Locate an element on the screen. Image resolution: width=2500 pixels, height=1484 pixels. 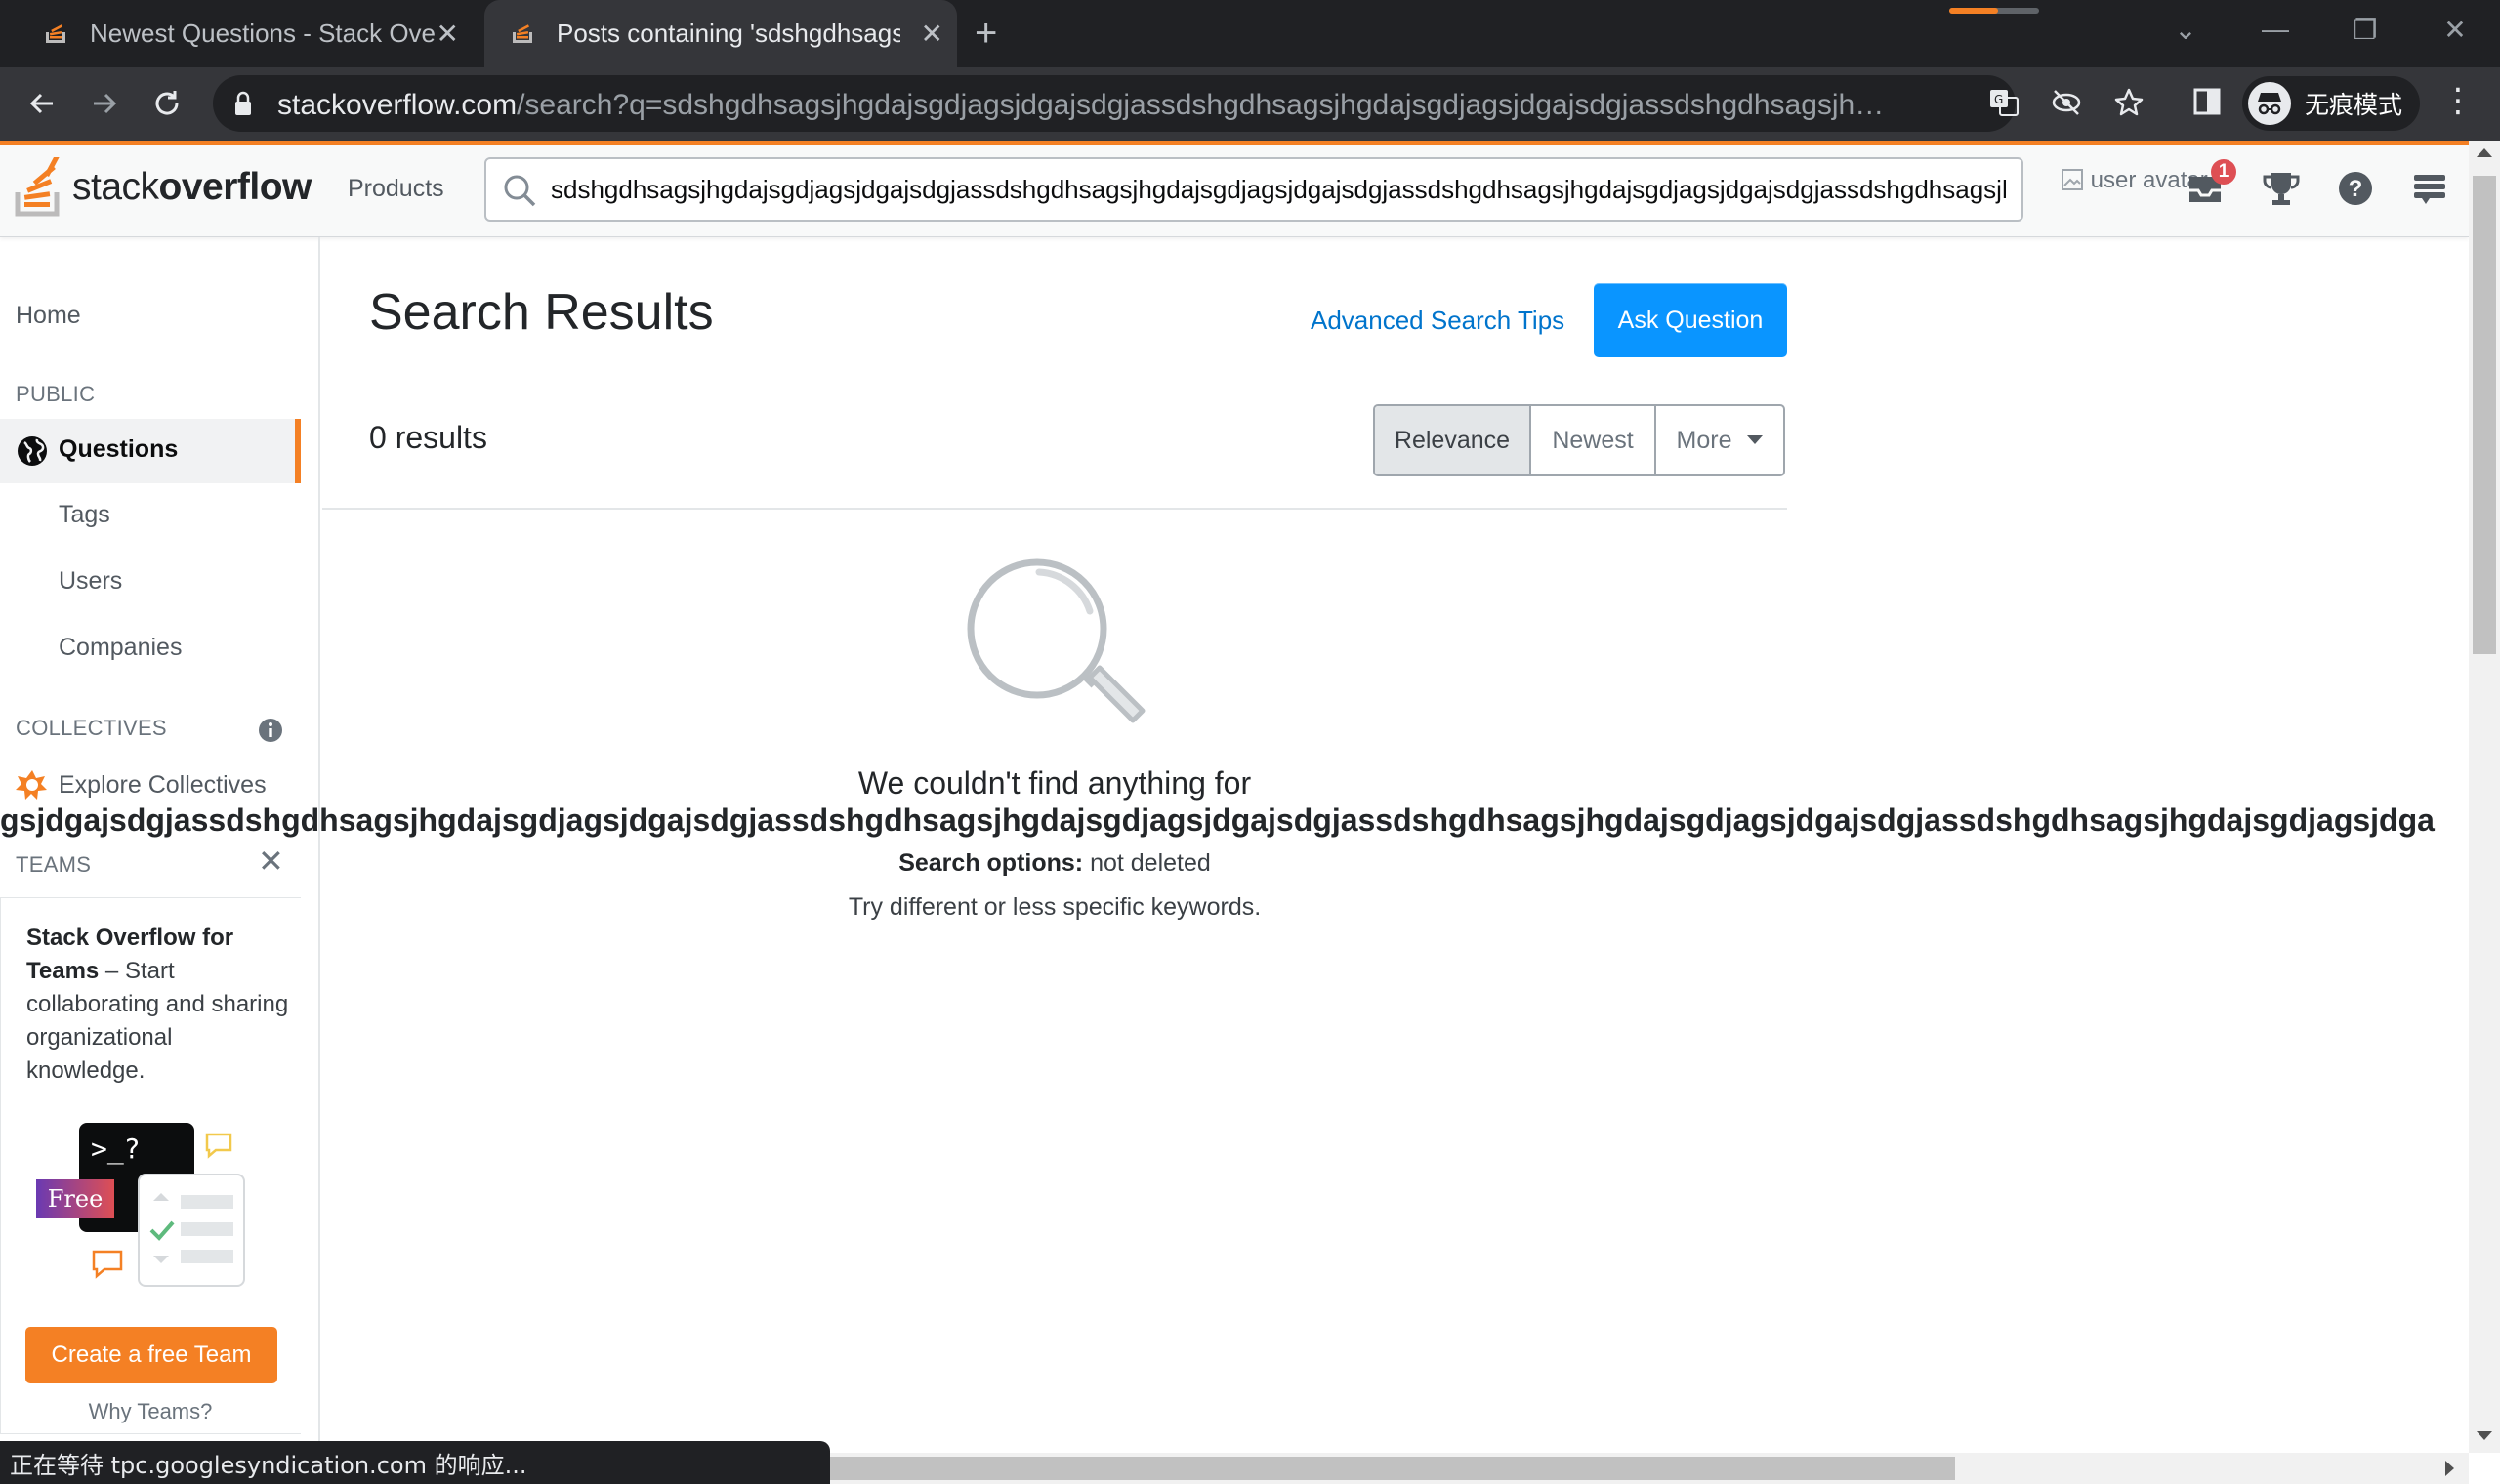
sidebar-item-users: Users is located at coordinates (90, 582).